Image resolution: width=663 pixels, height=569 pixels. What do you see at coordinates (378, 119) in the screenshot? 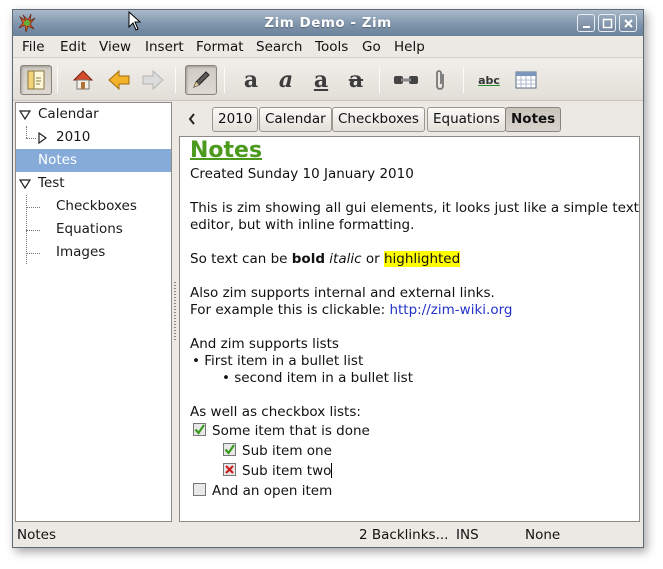
I see `path-button-checkboxes: Checkboxes` at bounding box center [378, 119].